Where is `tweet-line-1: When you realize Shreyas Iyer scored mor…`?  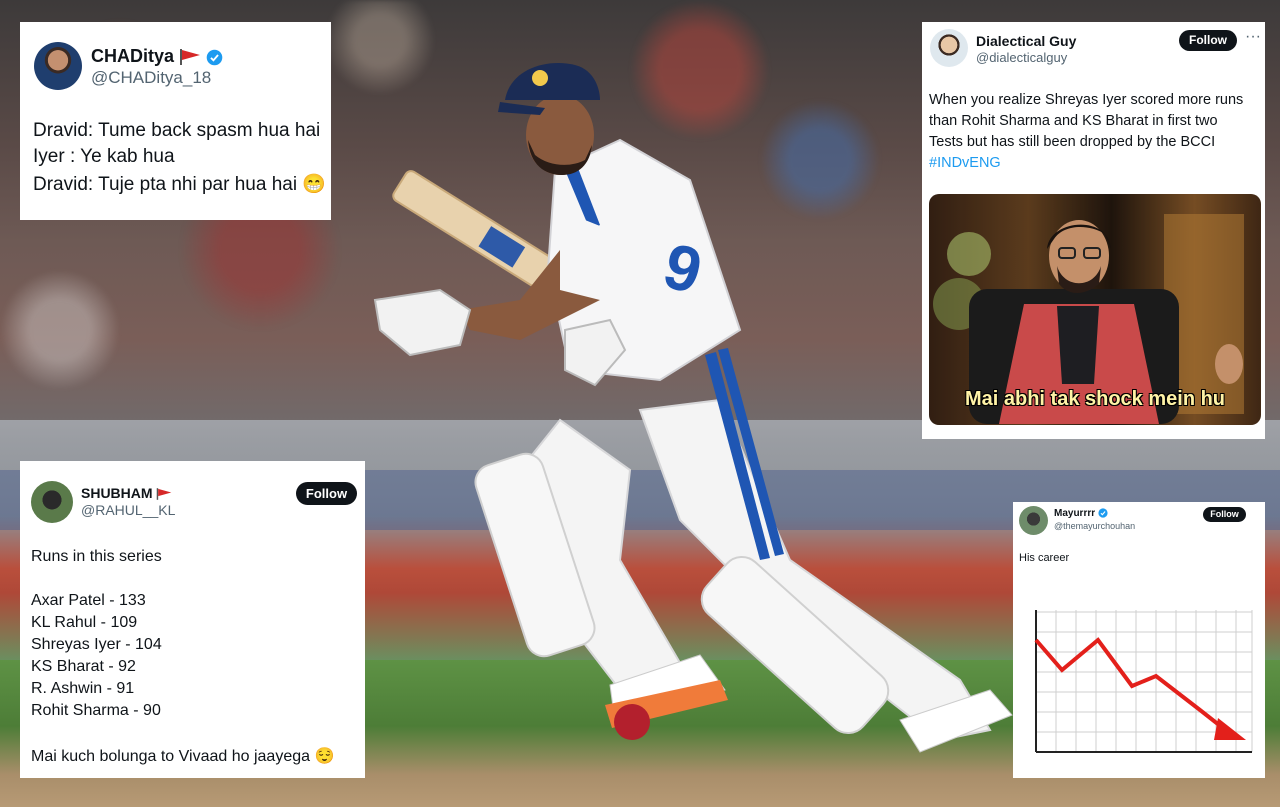 tweet-line-1: When you realize Shreyas Iyer scored mor… is located at coordinates (1086, 100).